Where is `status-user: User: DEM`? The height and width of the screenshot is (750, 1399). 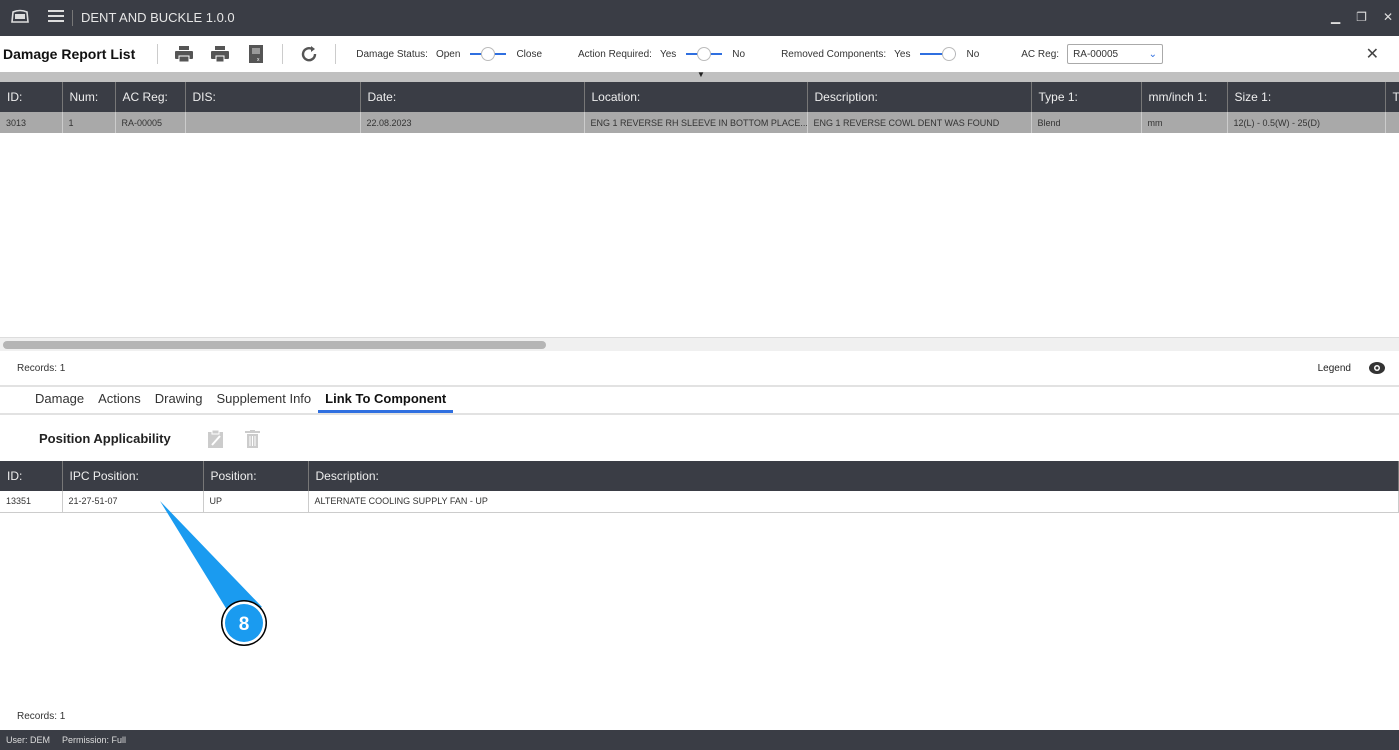
status-user: User: DEM is located at coordinates (28, 740).